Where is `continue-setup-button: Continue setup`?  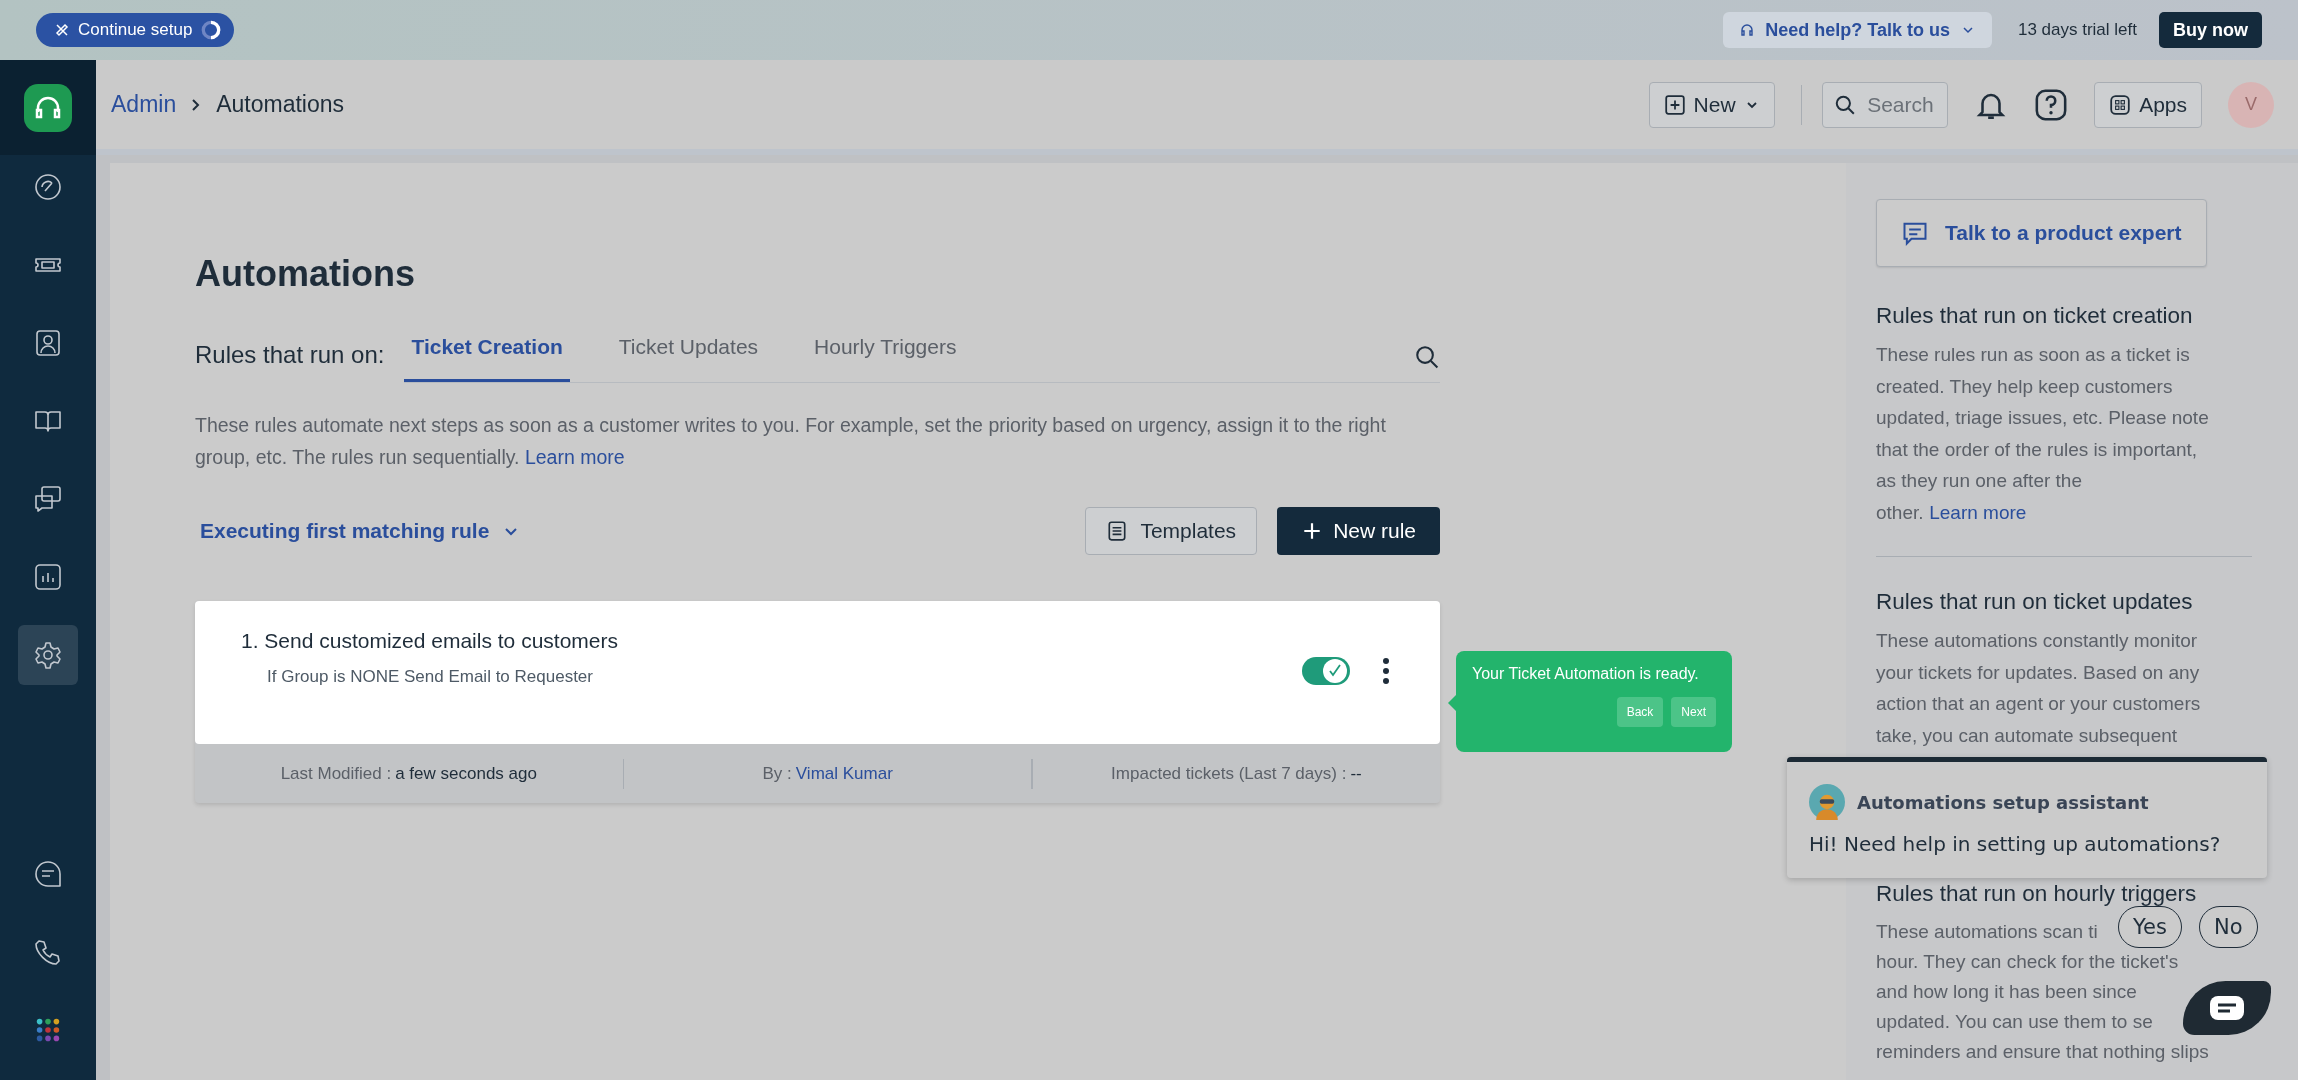 continue-setup-button: Continue setup is located at coordinates (135, 30).